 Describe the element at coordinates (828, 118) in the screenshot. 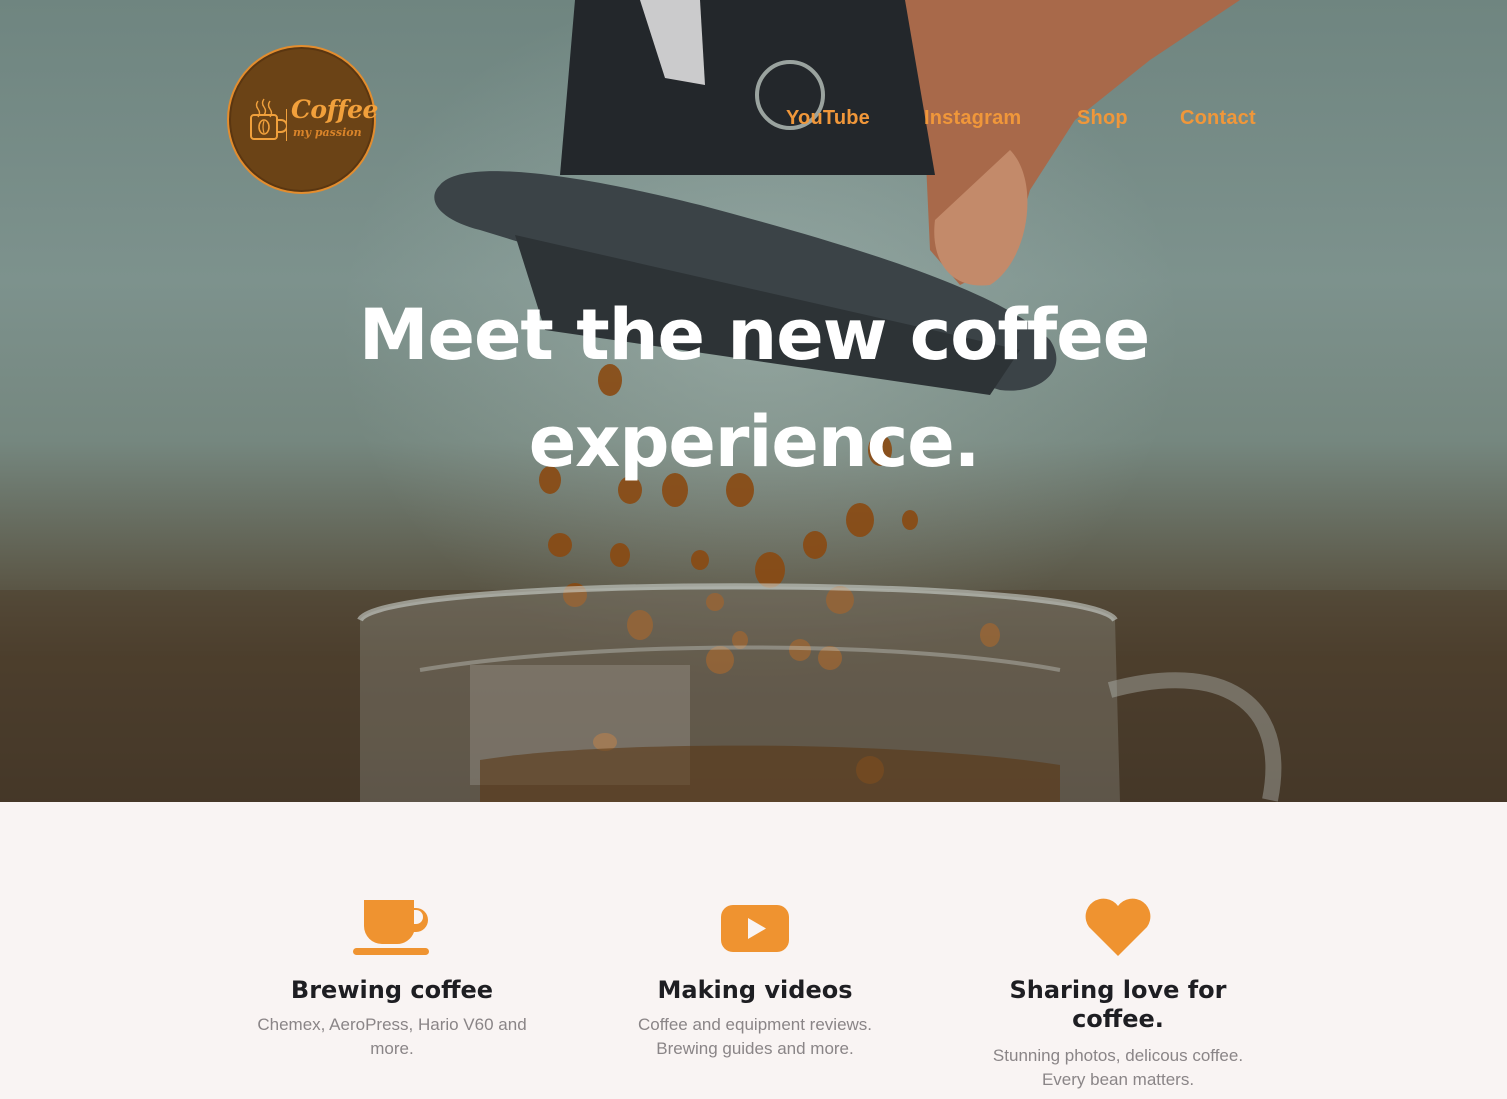

I see `nav-link-youtube: YouTube` at that location.